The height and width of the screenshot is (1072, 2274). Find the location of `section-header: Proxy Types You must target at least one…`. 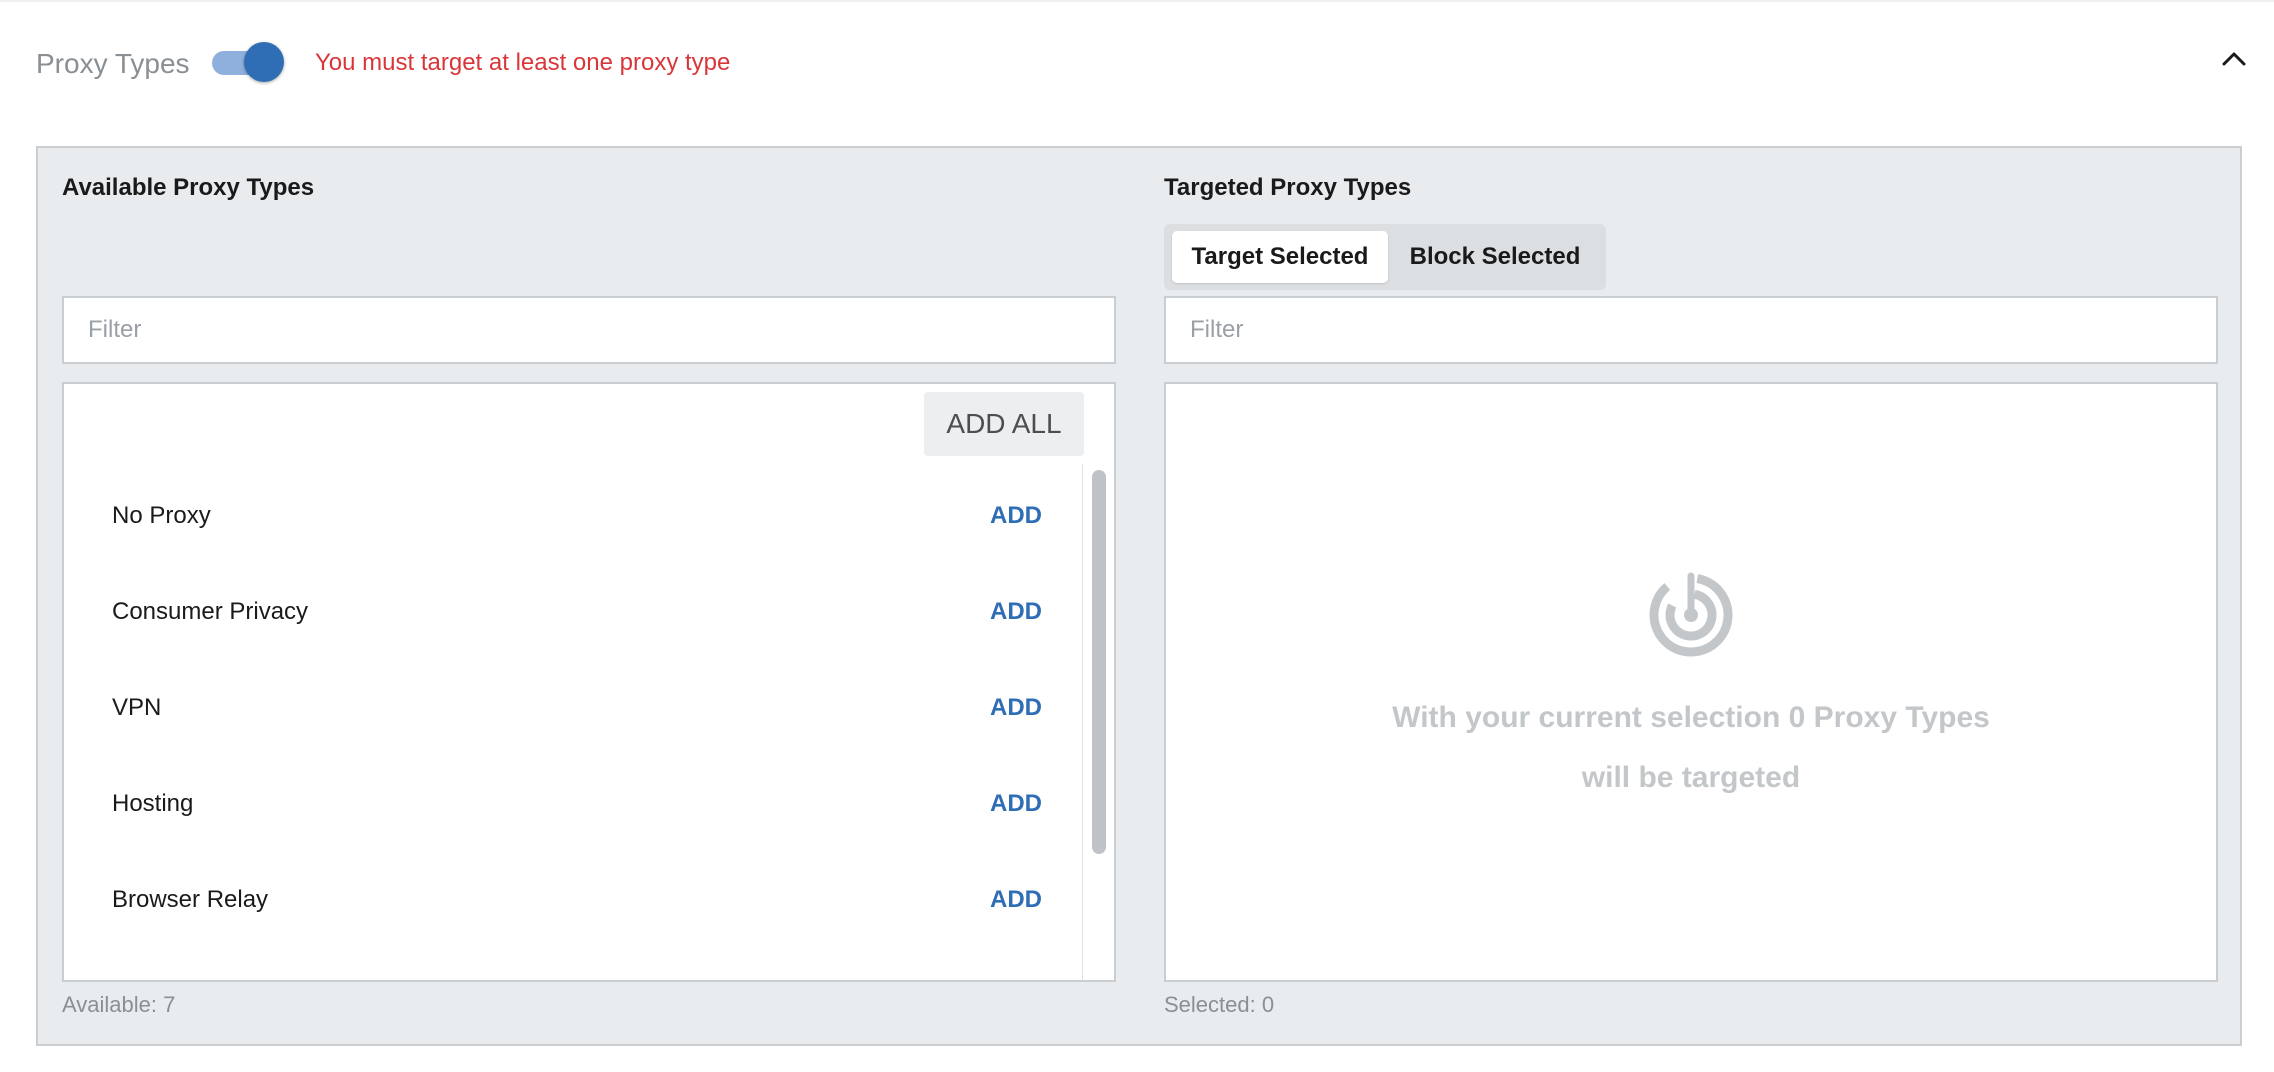

section-header: Proxy Types You must target at least one… is located at coordinates (1137, 65).